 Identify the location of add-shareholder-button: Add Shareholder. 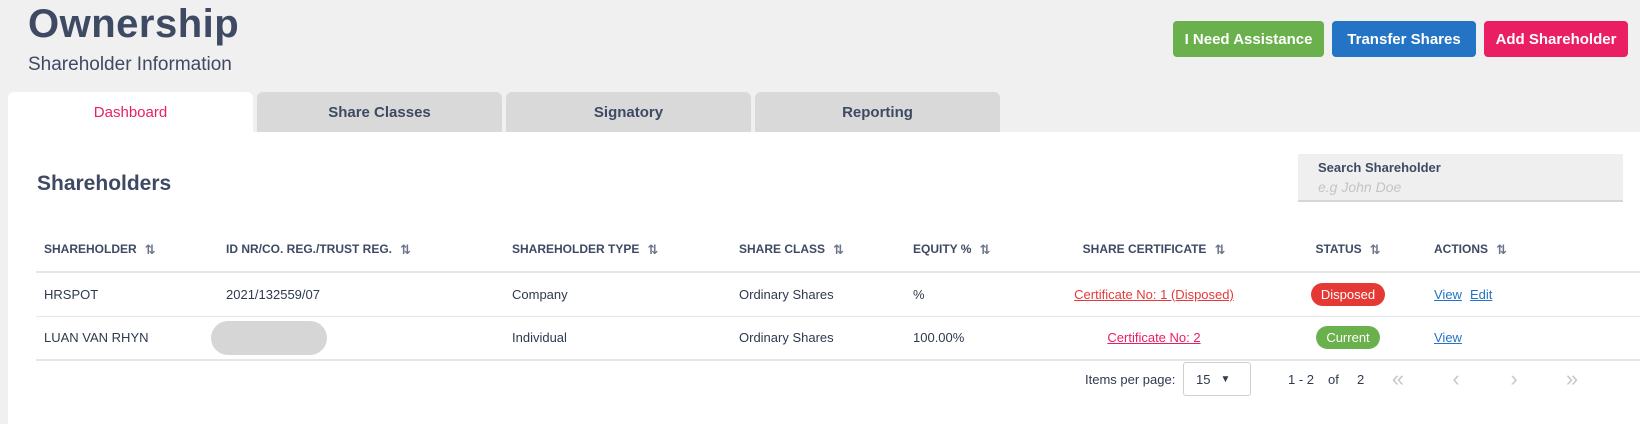
(1556, 39).